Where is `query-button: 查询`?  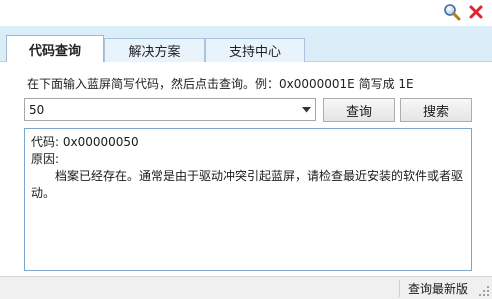 query-button: 查询 is located at coordinates (359, 110).